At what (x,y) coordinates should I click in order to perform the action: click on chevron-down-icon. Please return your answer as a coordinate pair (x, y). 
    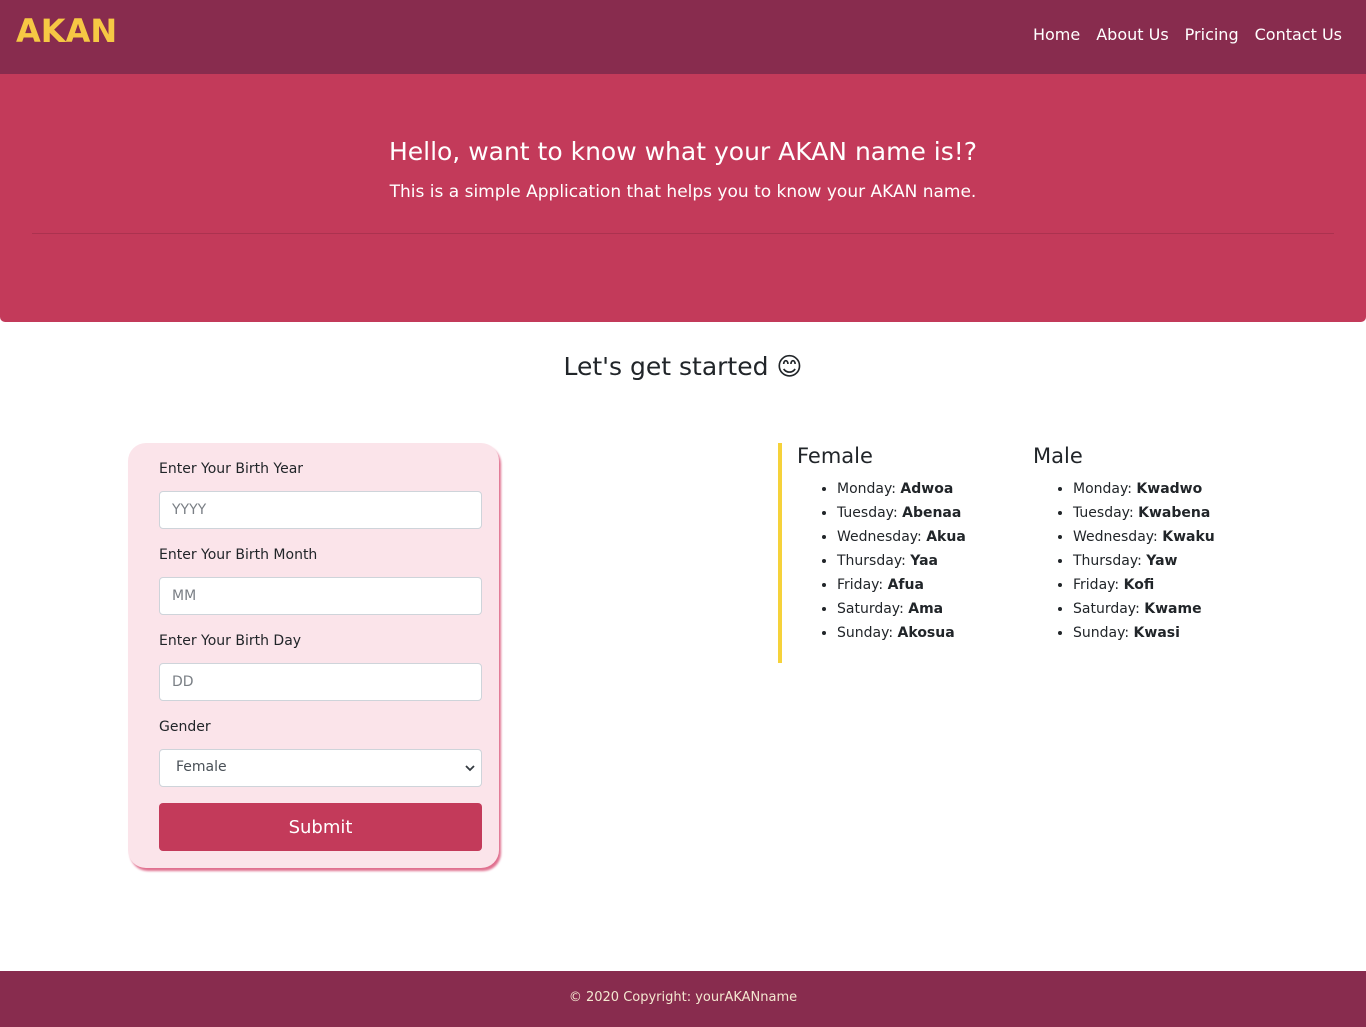
    Looking at the image, I should click on (470, 768).